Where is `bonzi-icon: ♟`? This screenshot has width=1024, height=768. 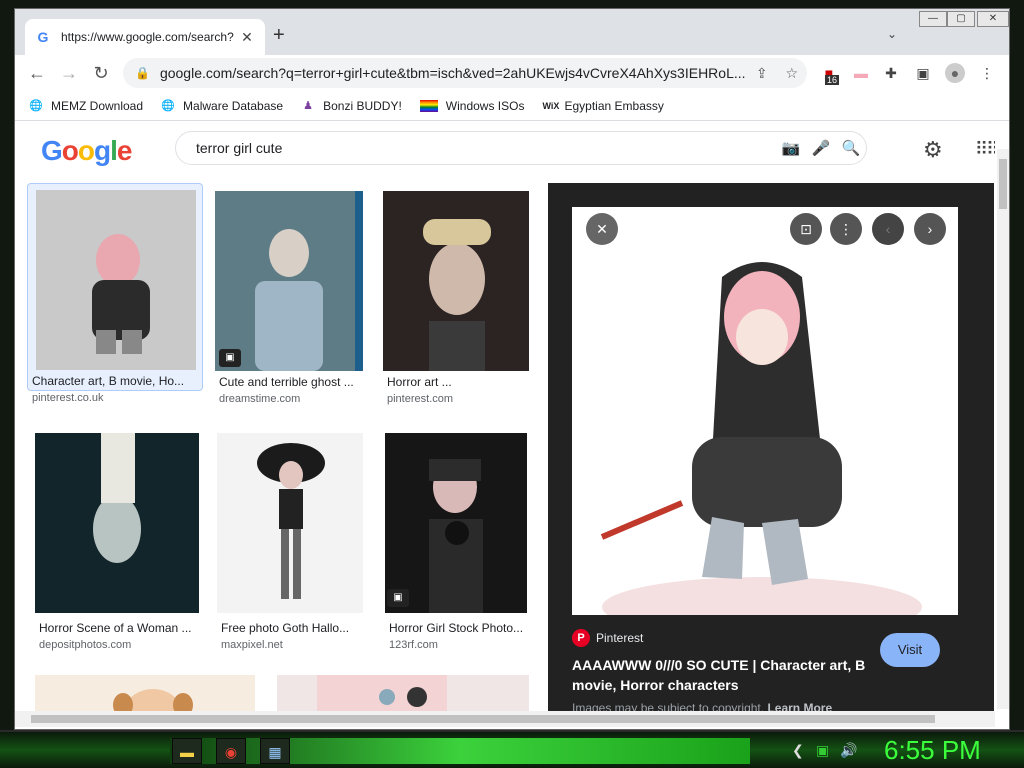 bonzi-icon: ♟ is located at coordinates (308, 105).